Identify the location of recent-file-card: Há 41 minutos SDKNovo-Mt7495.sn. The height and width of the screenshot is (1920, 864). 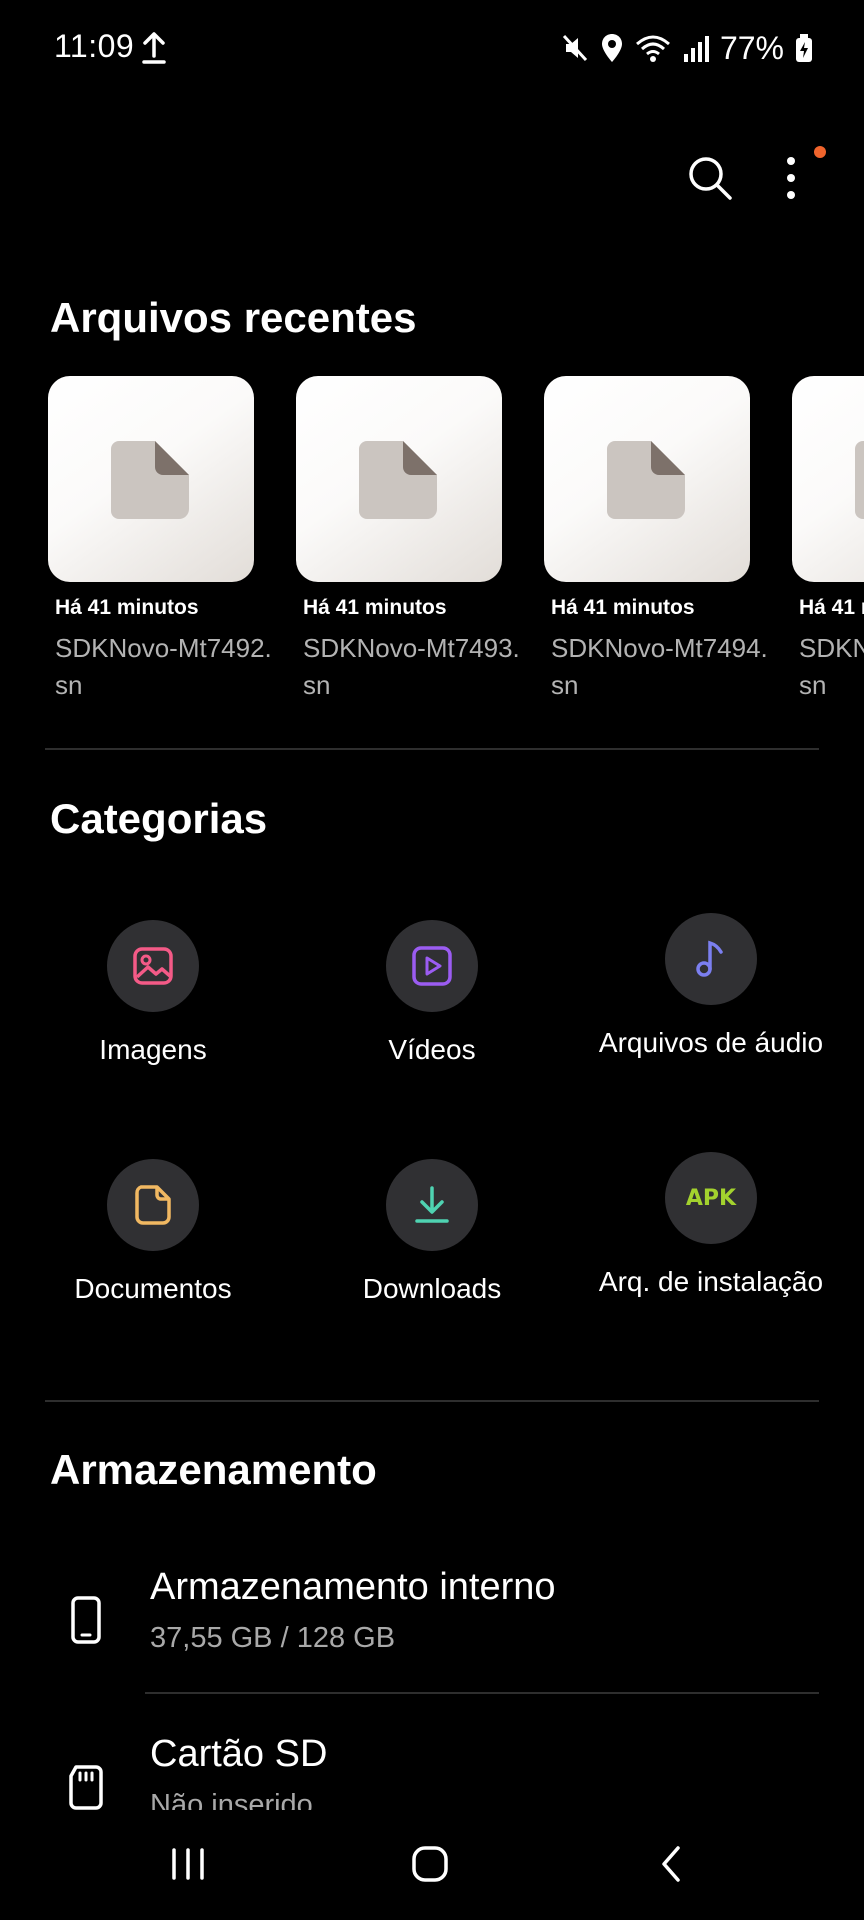
(828, 540).